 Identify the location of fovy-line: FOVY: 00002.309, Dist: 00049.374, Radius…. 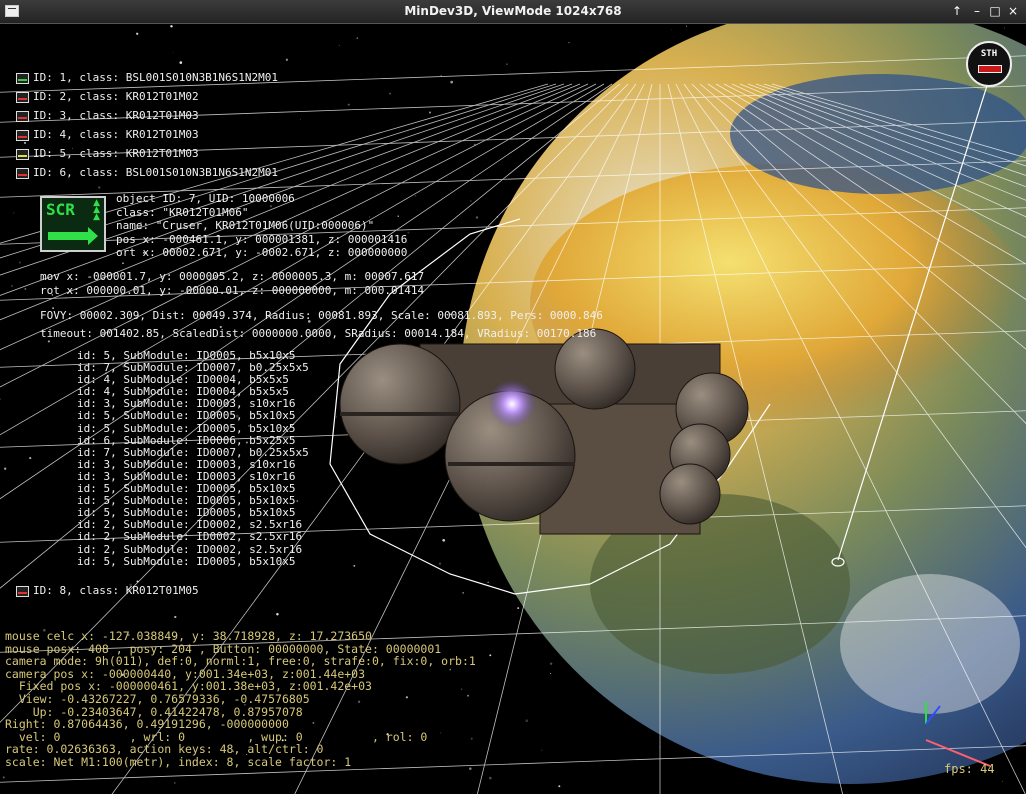
(321, 315).